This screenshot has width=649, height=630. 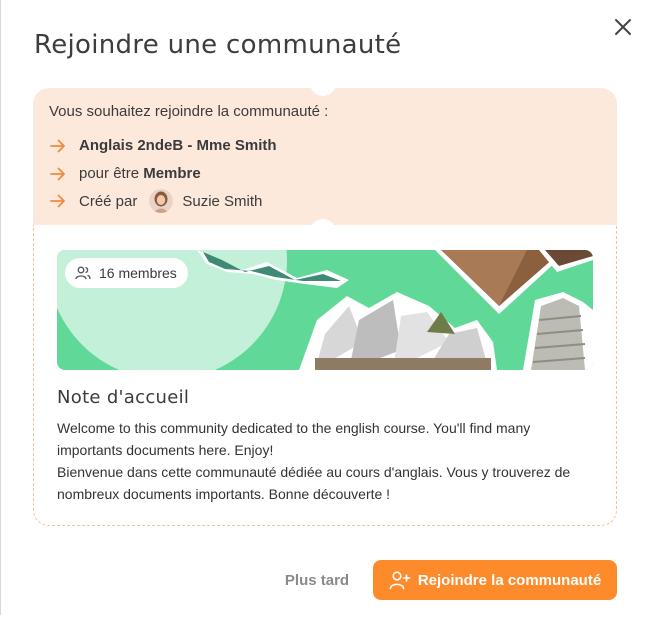 I want to click on info-row-role: pour être Membre, so click(x=125, y=173).